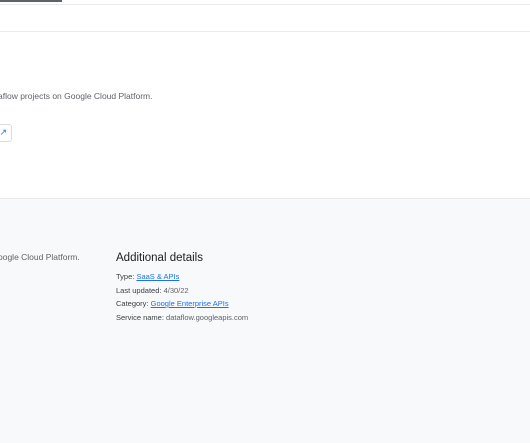  What do you see at coordinates (140, 317) in the screenshot?
I see `service-label: Service name:` at bounding box center [140, 317].